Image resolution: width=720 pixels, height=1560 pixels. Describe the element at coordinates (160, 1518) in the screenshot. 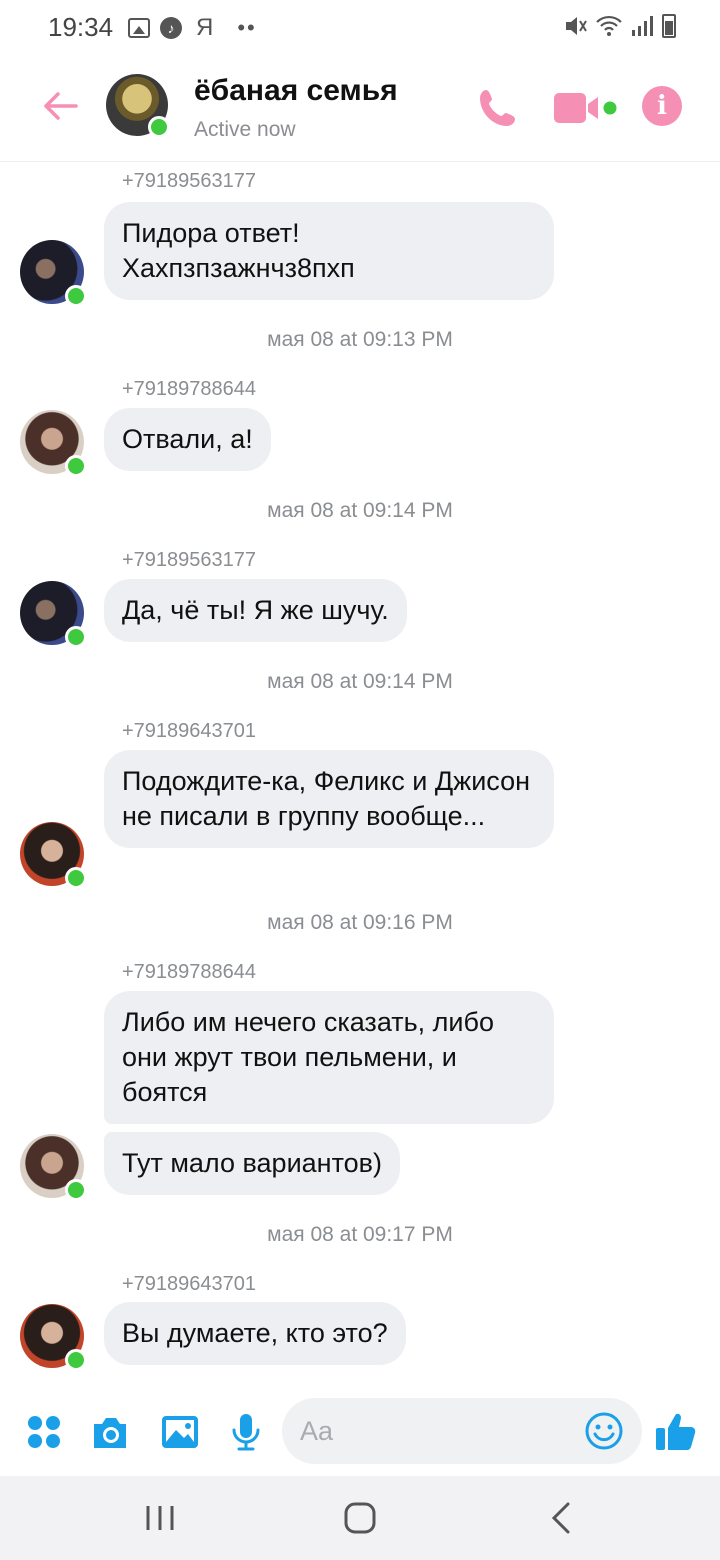

I see `recent-apps-icon` at that location.